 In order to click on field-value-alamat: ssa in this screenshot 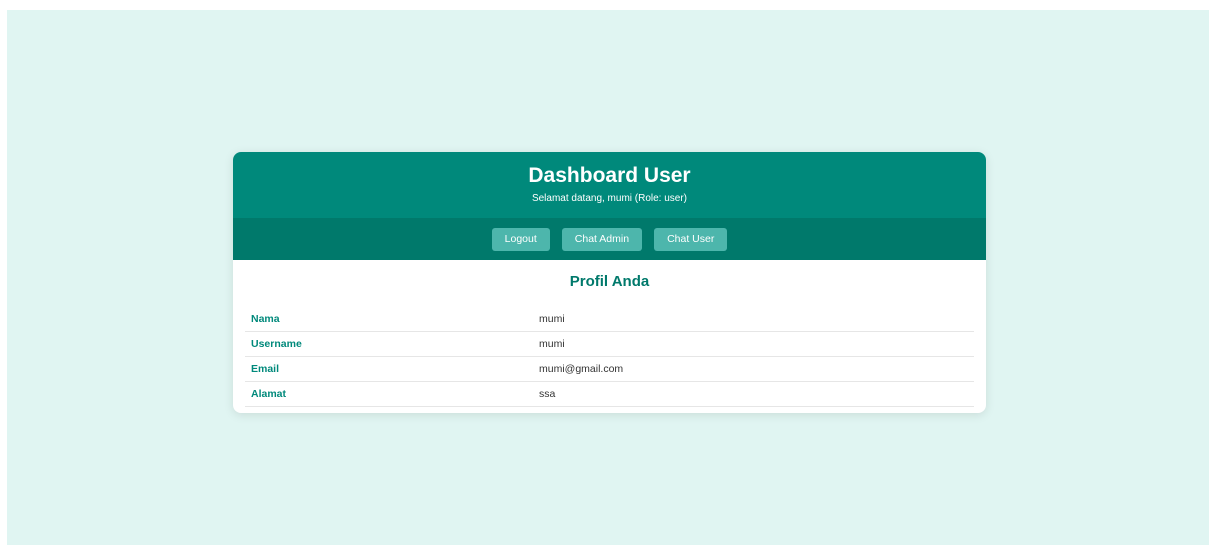, I will do `click(753, 394)`.